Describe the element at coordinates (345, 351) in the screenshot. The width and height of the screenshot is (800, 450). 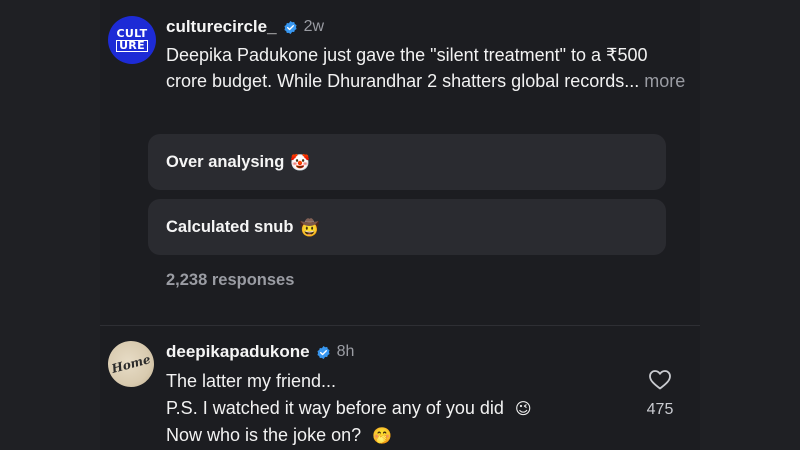
I see `comment-timestamp: 8h` at that location.